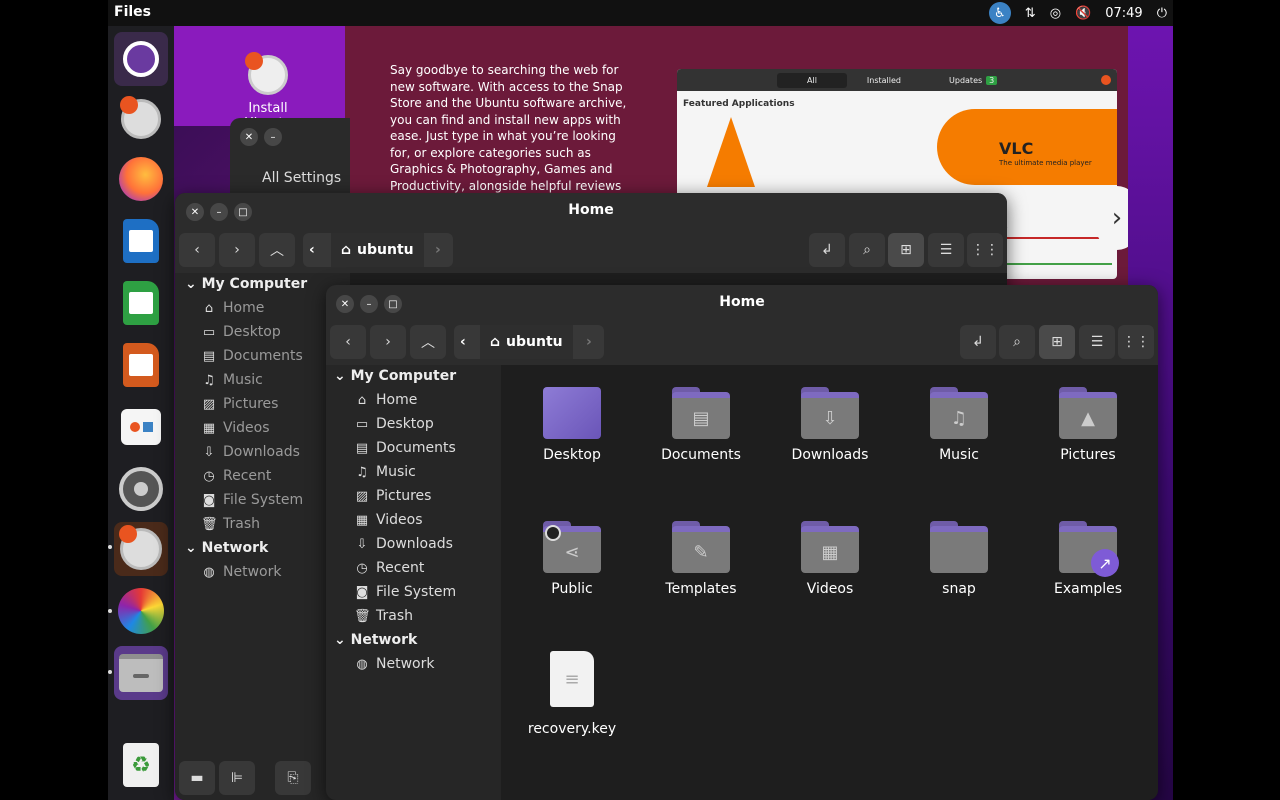  Describe the element at coordinates (1088, 559) in the screenshot. I see `file-item-examples: ↗ Examples` at that location.